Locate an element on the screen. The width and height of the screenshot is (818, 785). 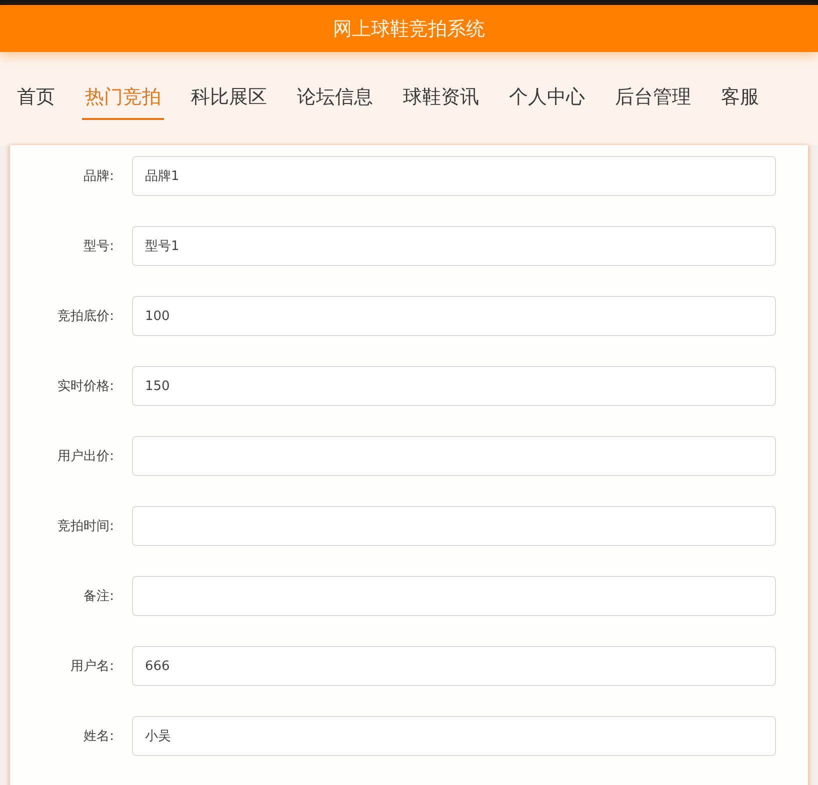
input-field: 型号1 is located at coordinates (454, 246).